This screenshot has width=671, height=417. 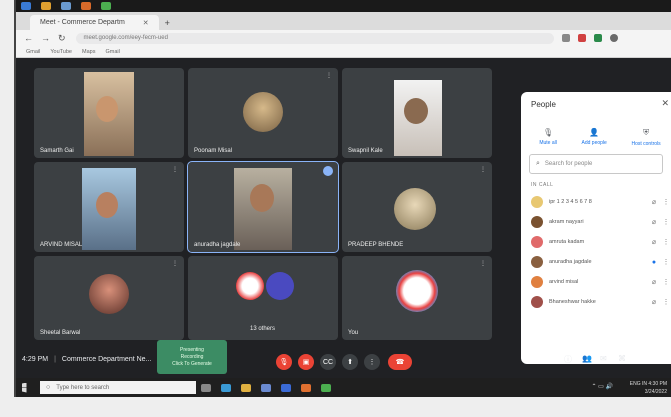 What do you see at coordinates (226, 387) in the screenshot?
I see `edge-icon` at bounding box center [226, 387].